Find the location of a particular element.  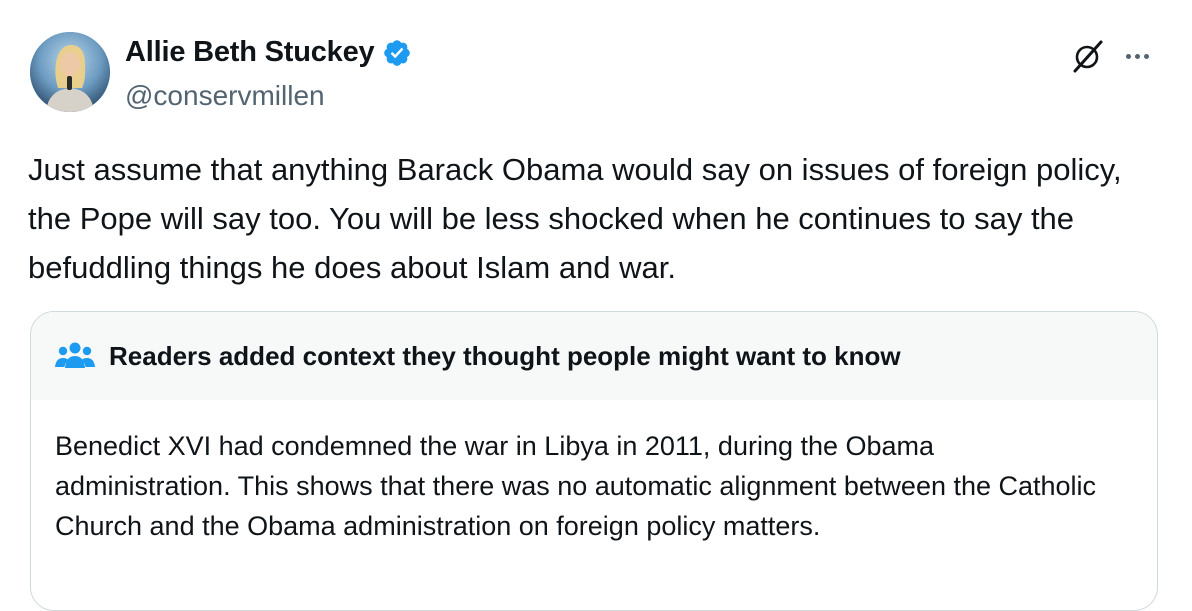

author-name: Allie Beth Stuckey is located at coordinates (250, 52).